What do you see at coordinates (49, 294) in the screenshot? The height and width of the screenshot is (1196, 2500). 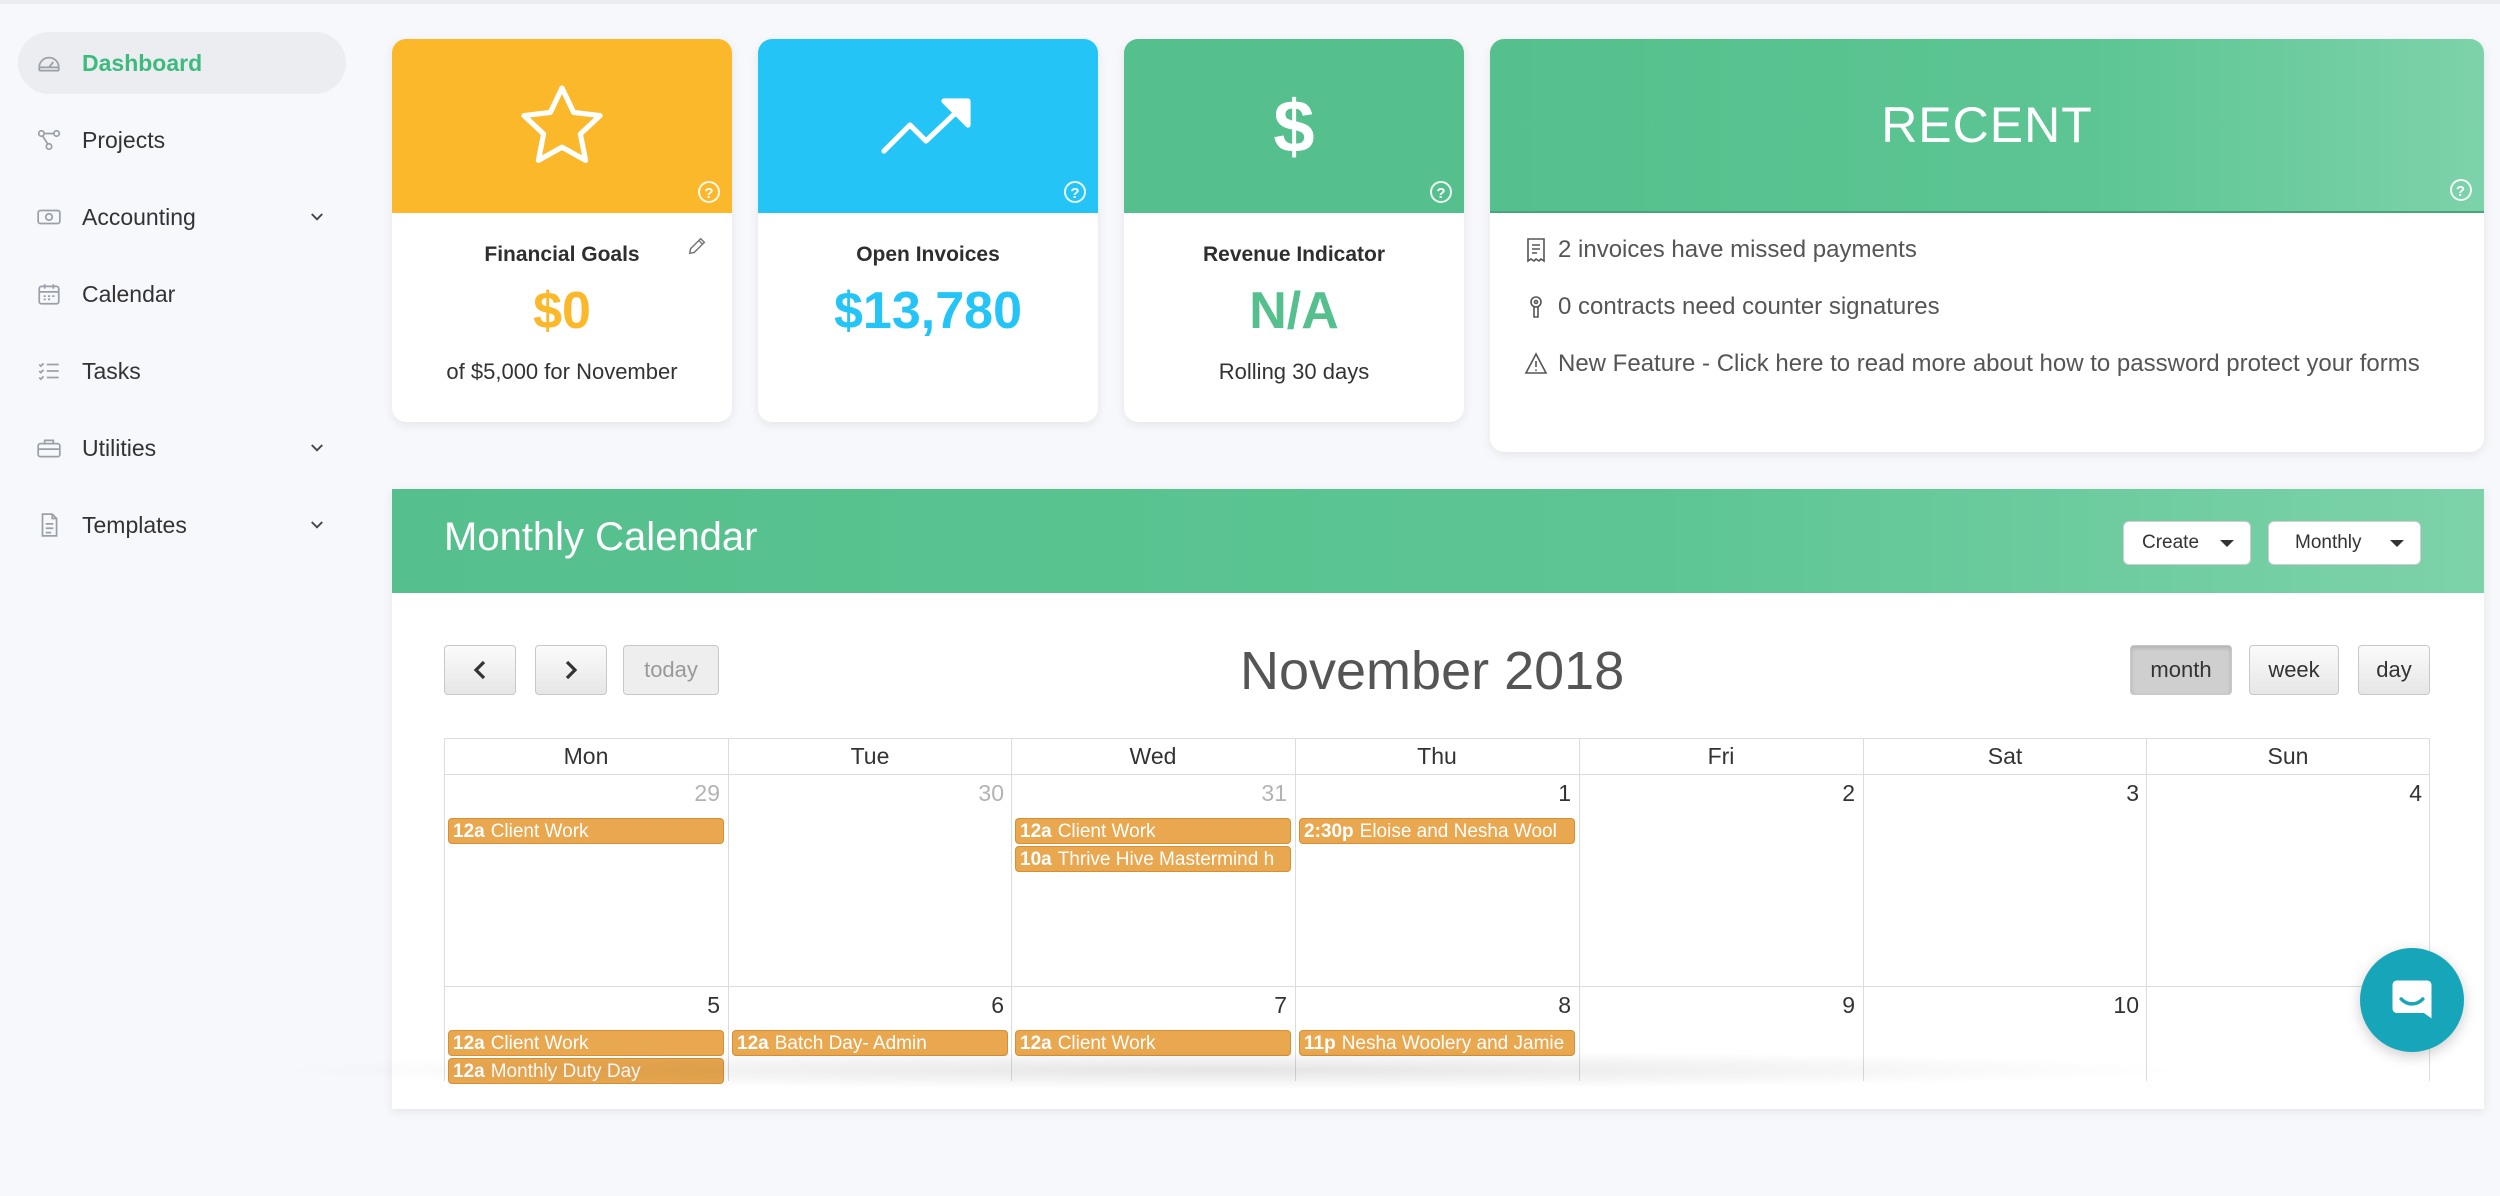 I see `calendar-icon` at bounding box center [49, 294].